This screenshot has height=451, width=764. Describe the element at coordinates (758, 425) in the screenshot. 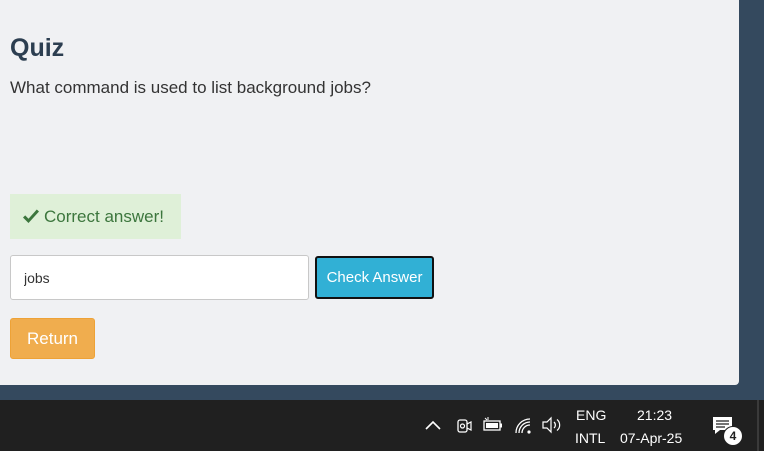

I see `show-desktop-button` at that location.